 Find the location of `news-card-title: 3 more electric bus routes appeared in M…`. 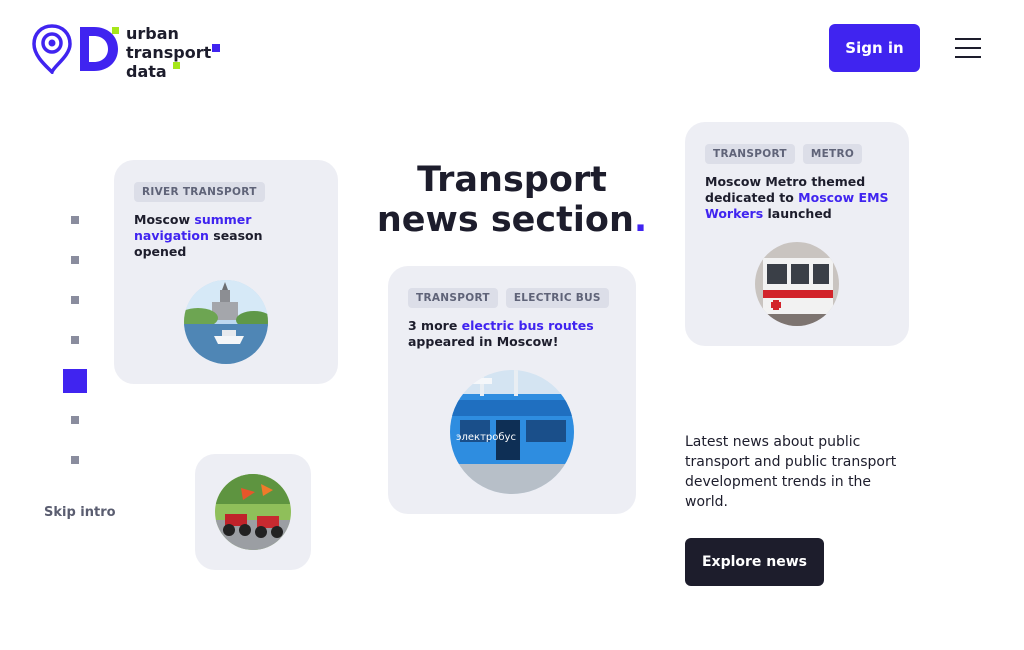

news-card-title: 3 more electric bus routes appeared in M… is located at coordinates (501, 333).